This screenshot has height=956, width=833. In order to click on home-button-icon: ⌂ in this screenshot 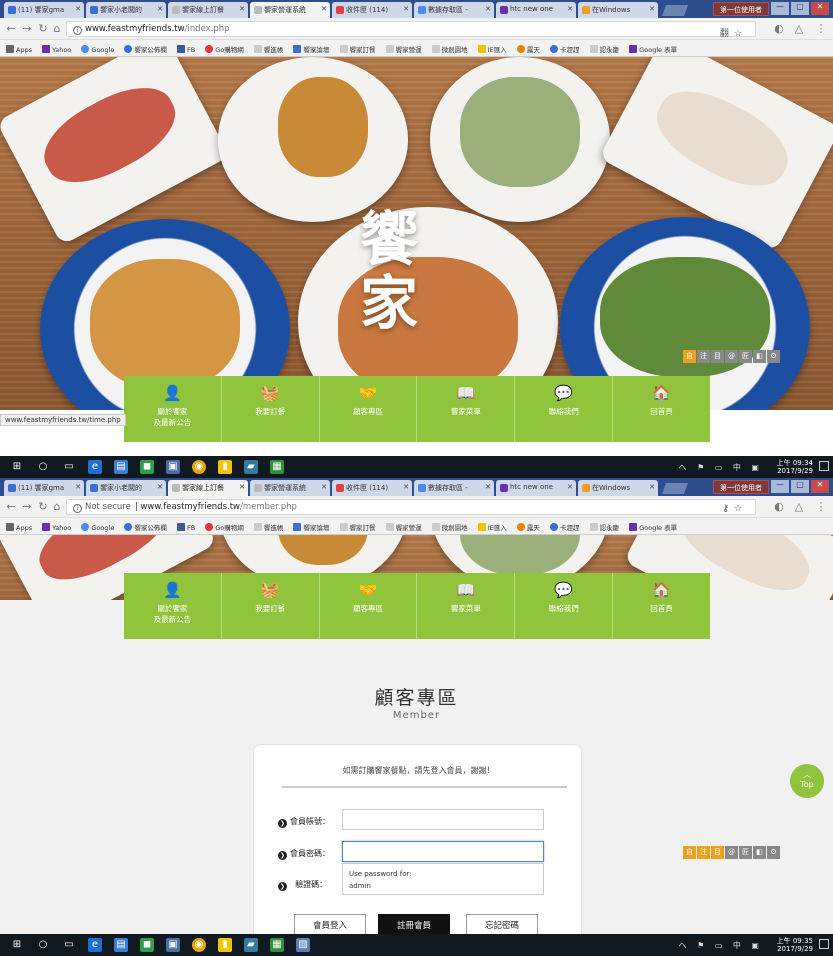, I will do `click(57, 29)`.